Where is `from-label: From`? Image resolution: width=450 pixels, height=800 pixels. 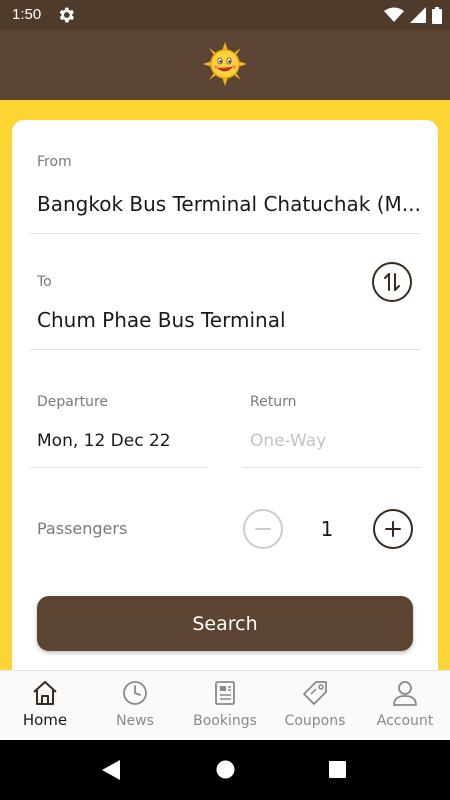 from-label: From is located at coordinates (54, 162).